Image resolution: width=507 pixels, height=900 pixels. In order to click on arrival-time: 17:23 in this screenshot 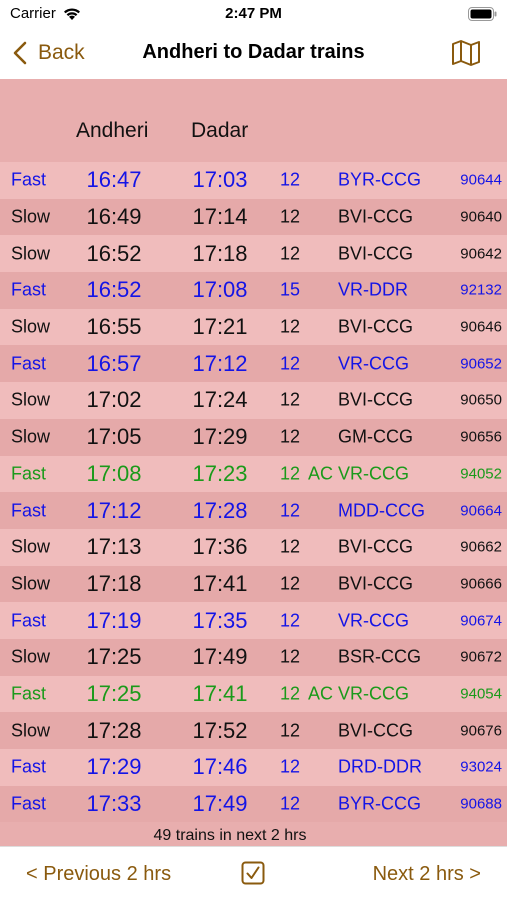, I will do `click(220, 473)`.